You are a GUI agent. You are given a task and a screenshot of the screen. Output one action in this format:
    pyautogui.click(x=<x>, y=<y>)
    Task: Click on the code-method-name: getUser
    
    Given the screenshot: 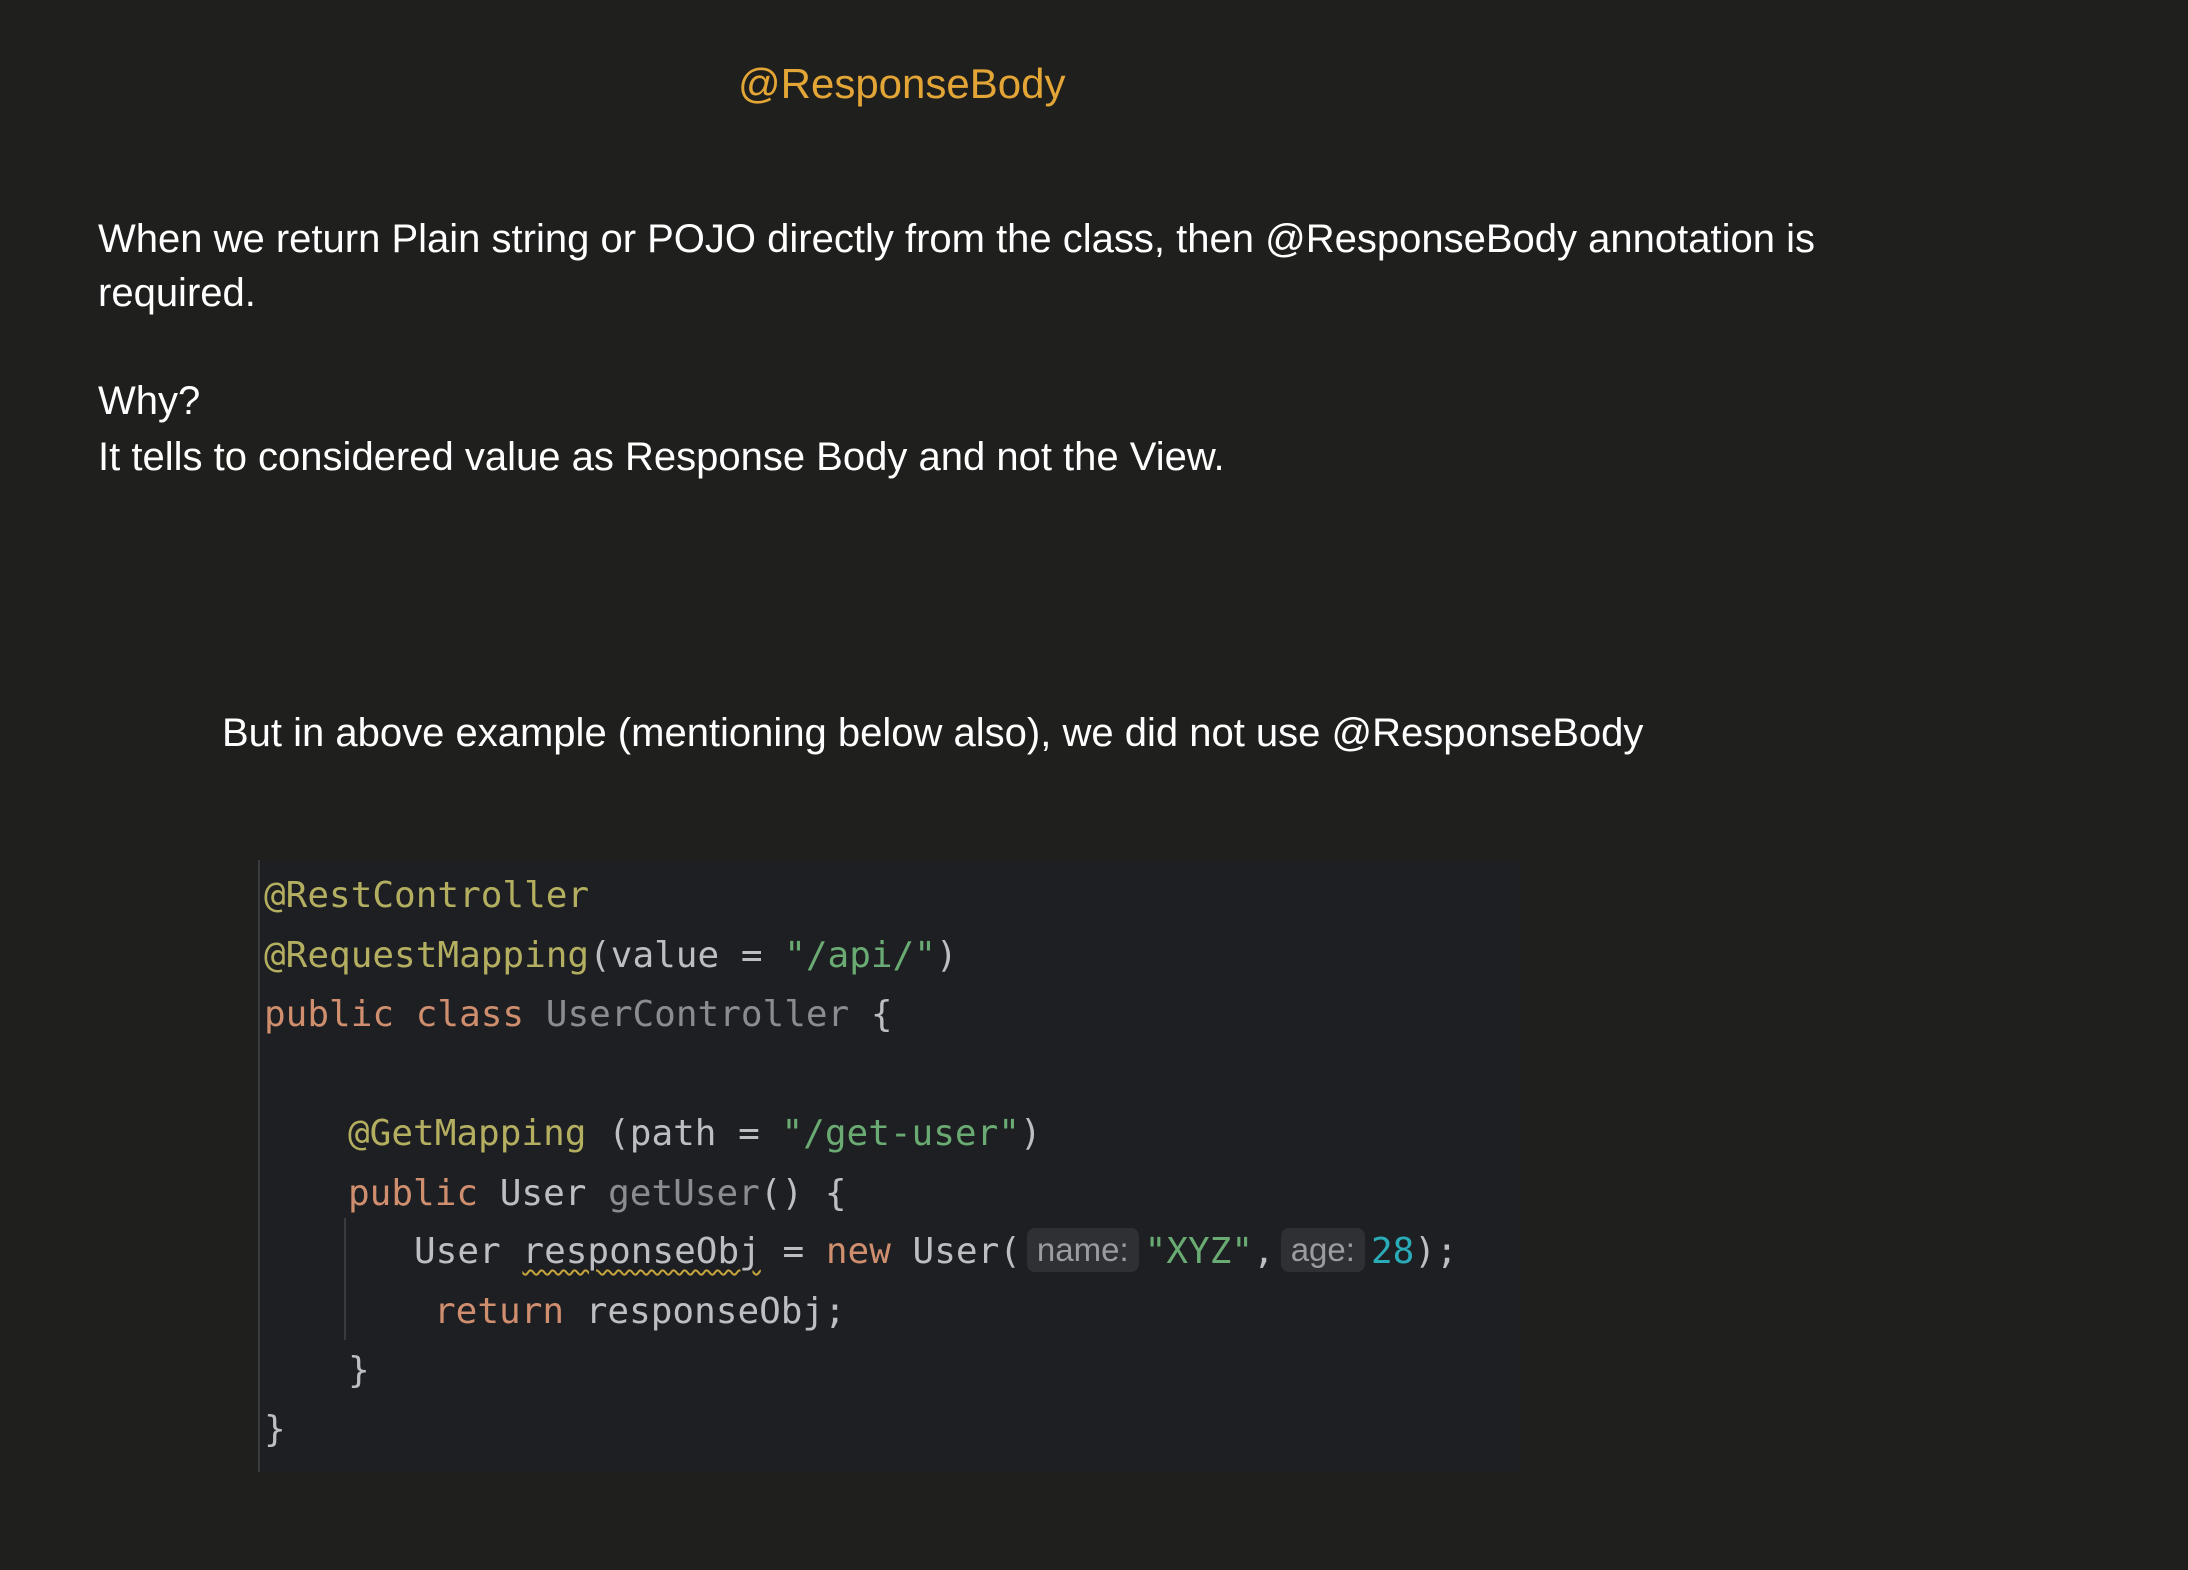 What is the action you would take?
    pyautogui.click(x=684, y=1193)
    